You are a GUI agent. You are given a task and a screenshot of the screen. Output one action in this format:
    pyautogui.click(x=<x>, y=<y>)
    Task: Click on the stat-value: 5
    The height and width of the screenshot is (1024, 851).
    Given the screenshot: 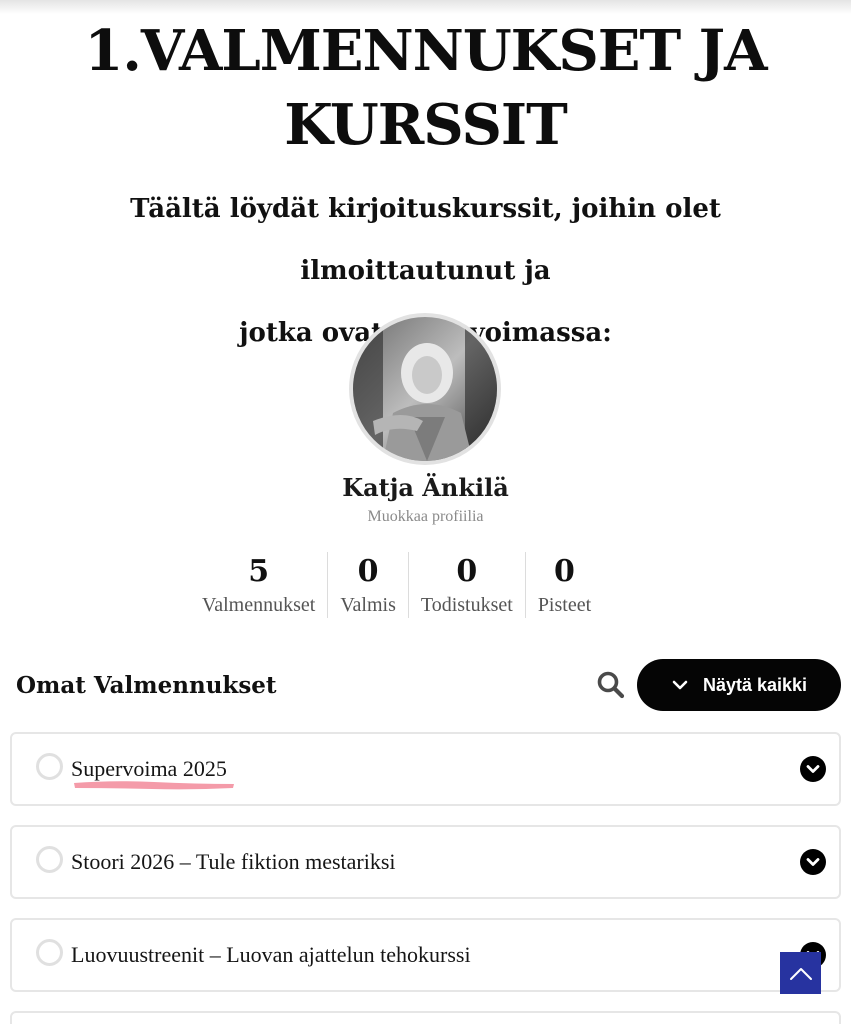 What is the action you would take?
    pyautogui.click(x=259, y=571)
    